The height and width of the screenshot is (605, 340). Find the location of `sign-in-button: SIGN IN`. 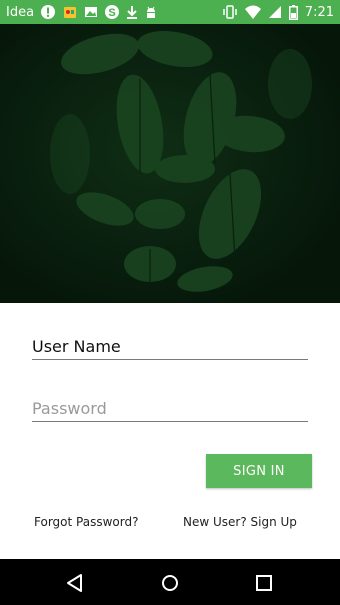

sign-in-button: SIGN IN is located at coordinates (259, 471).